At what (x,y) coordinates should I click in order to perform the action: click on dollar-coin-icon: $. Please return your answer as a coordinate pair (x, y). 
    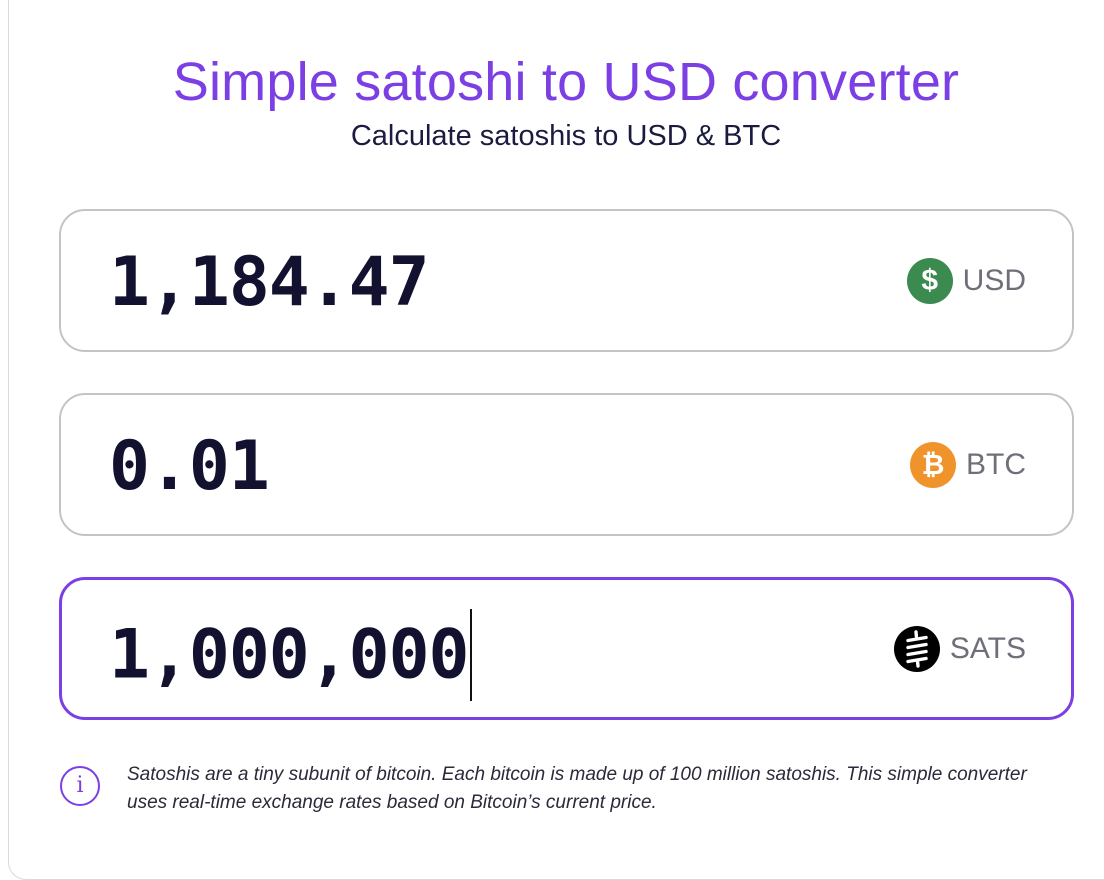
    Looking at the image, I should click on (930, 281).